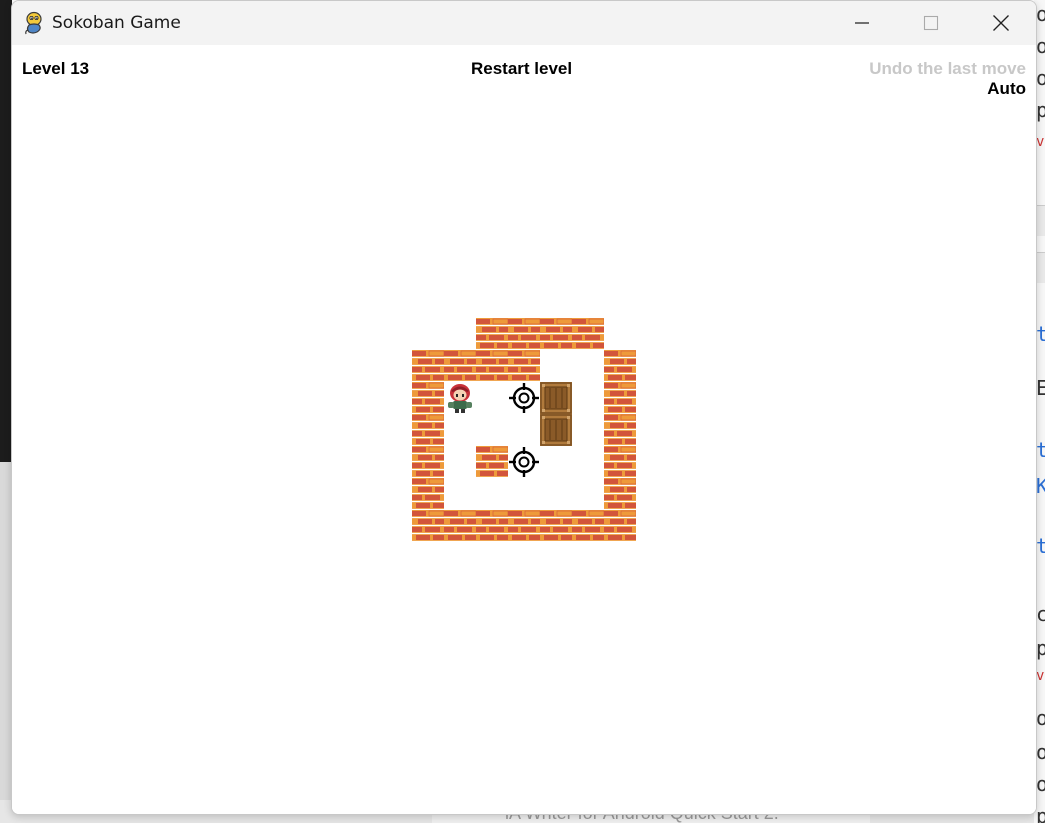 The height and width of the screenshot is (824, 1045). I want to click on background-code-fragment: c, so click(1040, 614).